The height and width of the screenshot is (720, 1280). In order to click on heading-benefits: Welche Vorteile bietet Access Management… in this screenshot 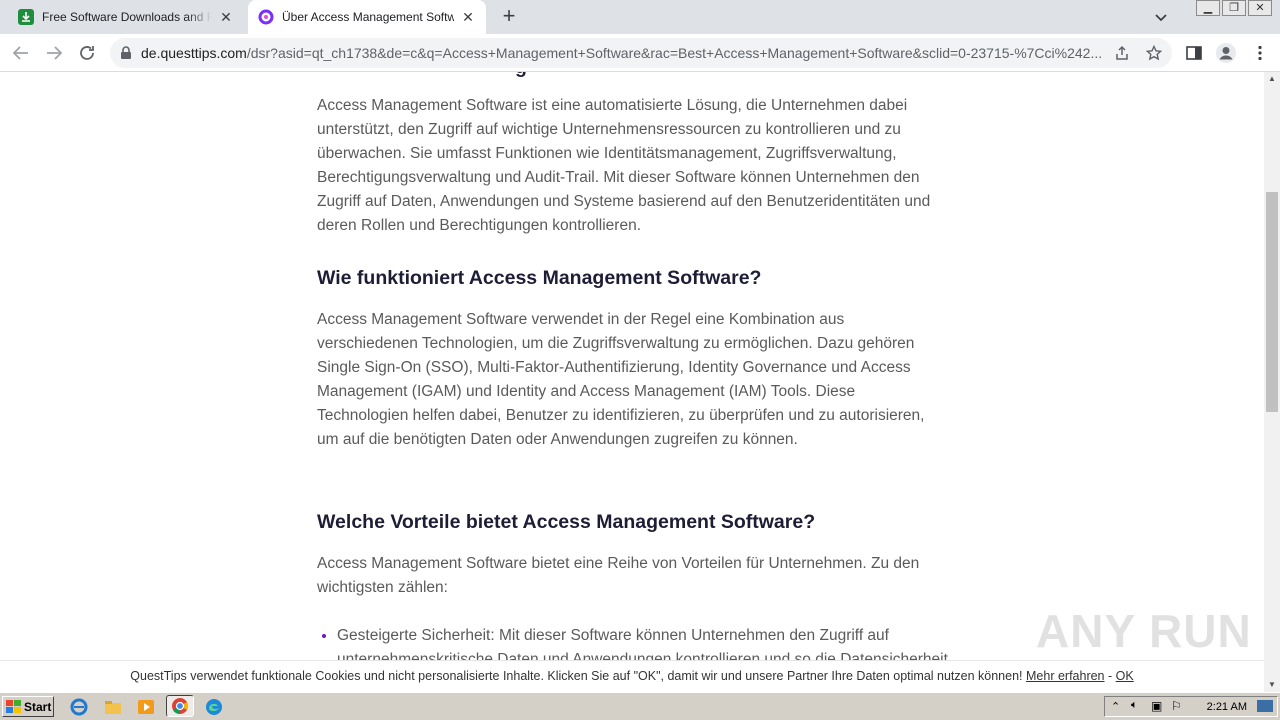, I will do `click(566, 522)`.